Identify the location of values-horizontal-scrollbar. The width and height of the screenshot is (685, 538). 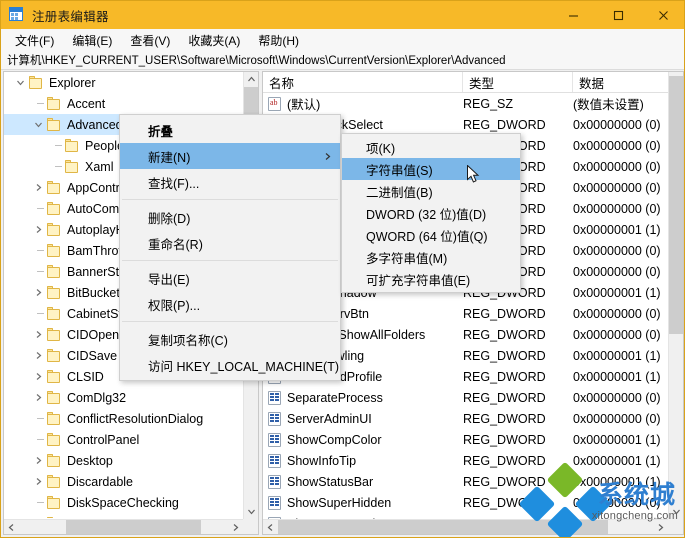
(465, 526).